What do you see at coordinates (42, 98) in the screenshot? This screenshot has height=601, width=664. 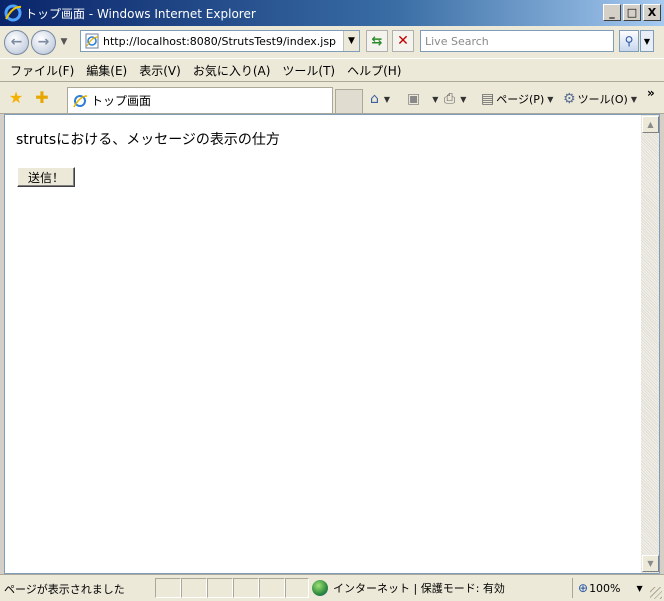 I see `add-favorites-icon: ✚` at bounding box center [42, 98].